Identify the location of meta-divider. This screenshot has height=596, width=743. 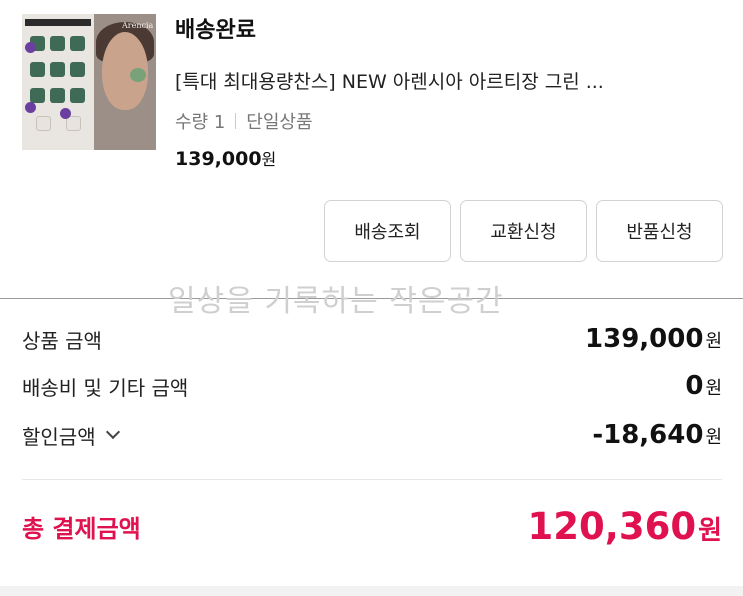
(236, 121).